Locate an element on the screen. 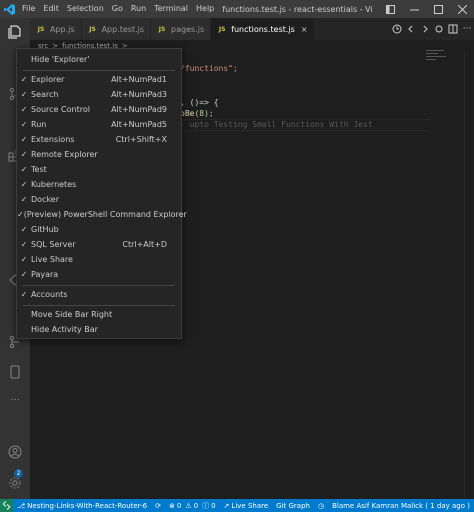 The image size is (474, 512). blame-label: Blame Asif Kamran Malick ( 1 day ago ) is located at coordinates (401, 505).